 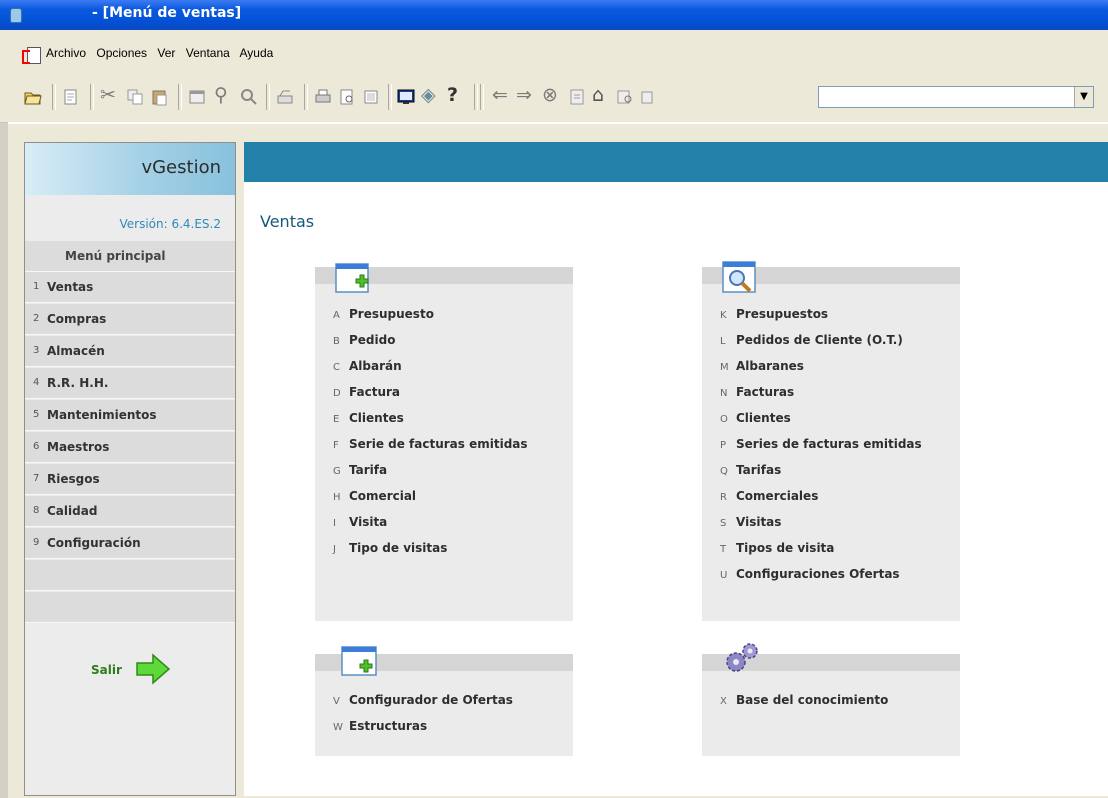 I want to click on sidebar-item-calidad: 8 Calidad, so click(x=130, y=511).